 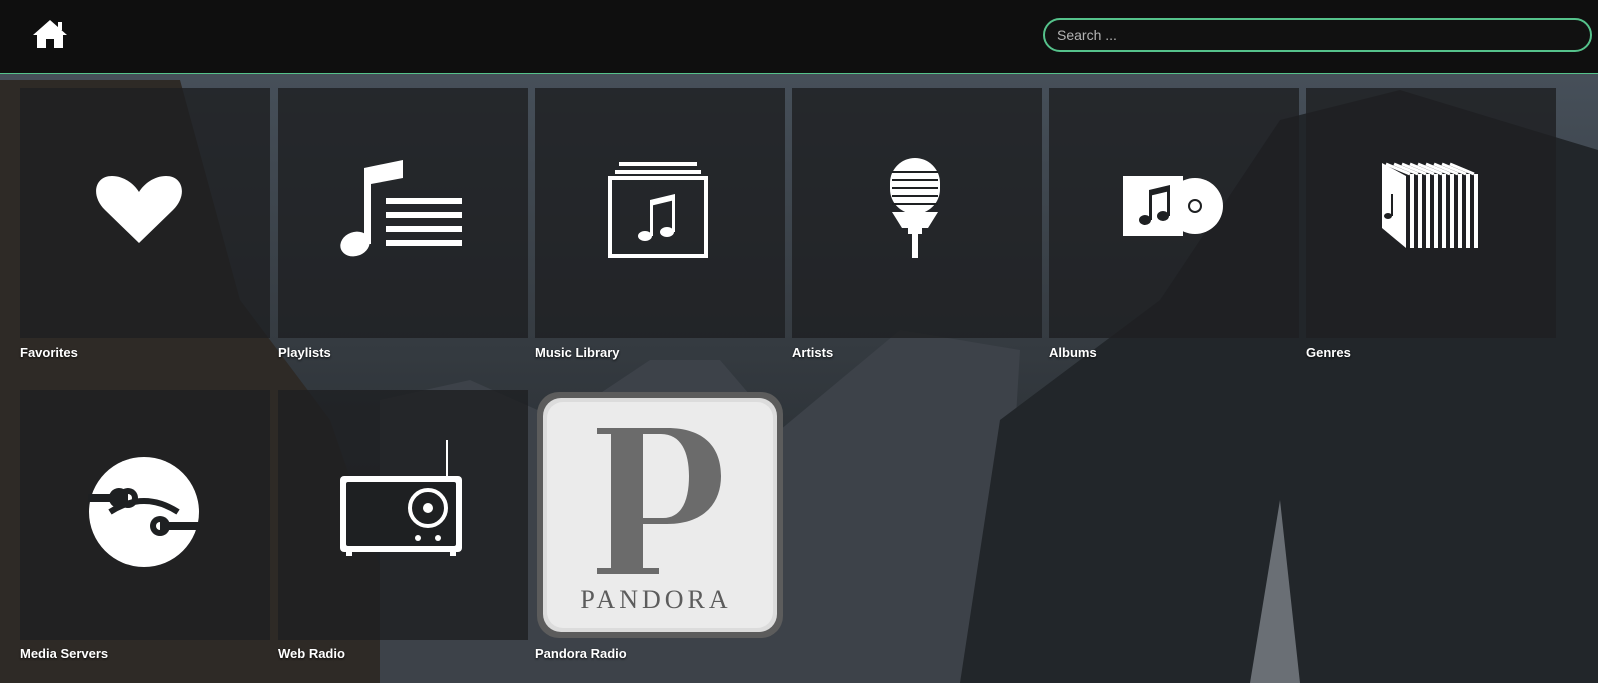 I want to click on tile-artists, so click(x=917, y=213).